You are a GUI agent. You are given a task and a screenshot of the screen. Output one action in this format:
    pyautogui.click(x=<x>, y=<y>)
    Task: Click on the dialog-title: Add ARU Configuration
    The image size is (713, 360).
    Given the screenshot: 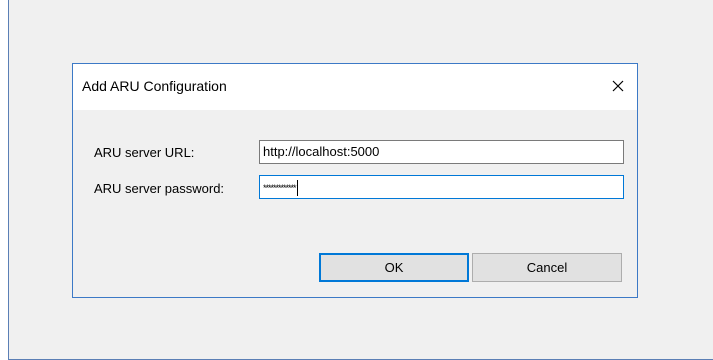 What is the action you would take?
    pyautogui.click(x=154, y=86)
    